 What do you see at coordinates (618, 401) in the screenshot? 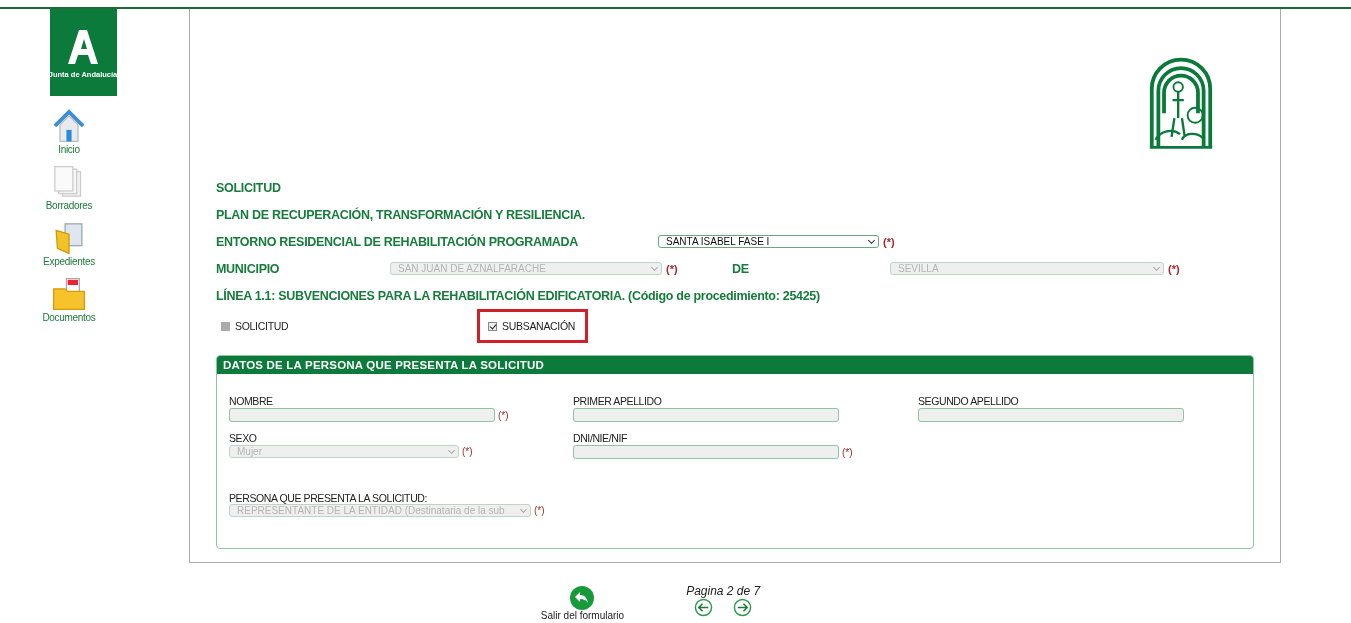
I see `field-label: PRIMER APELLIDO` at bounding box center [618, 401].